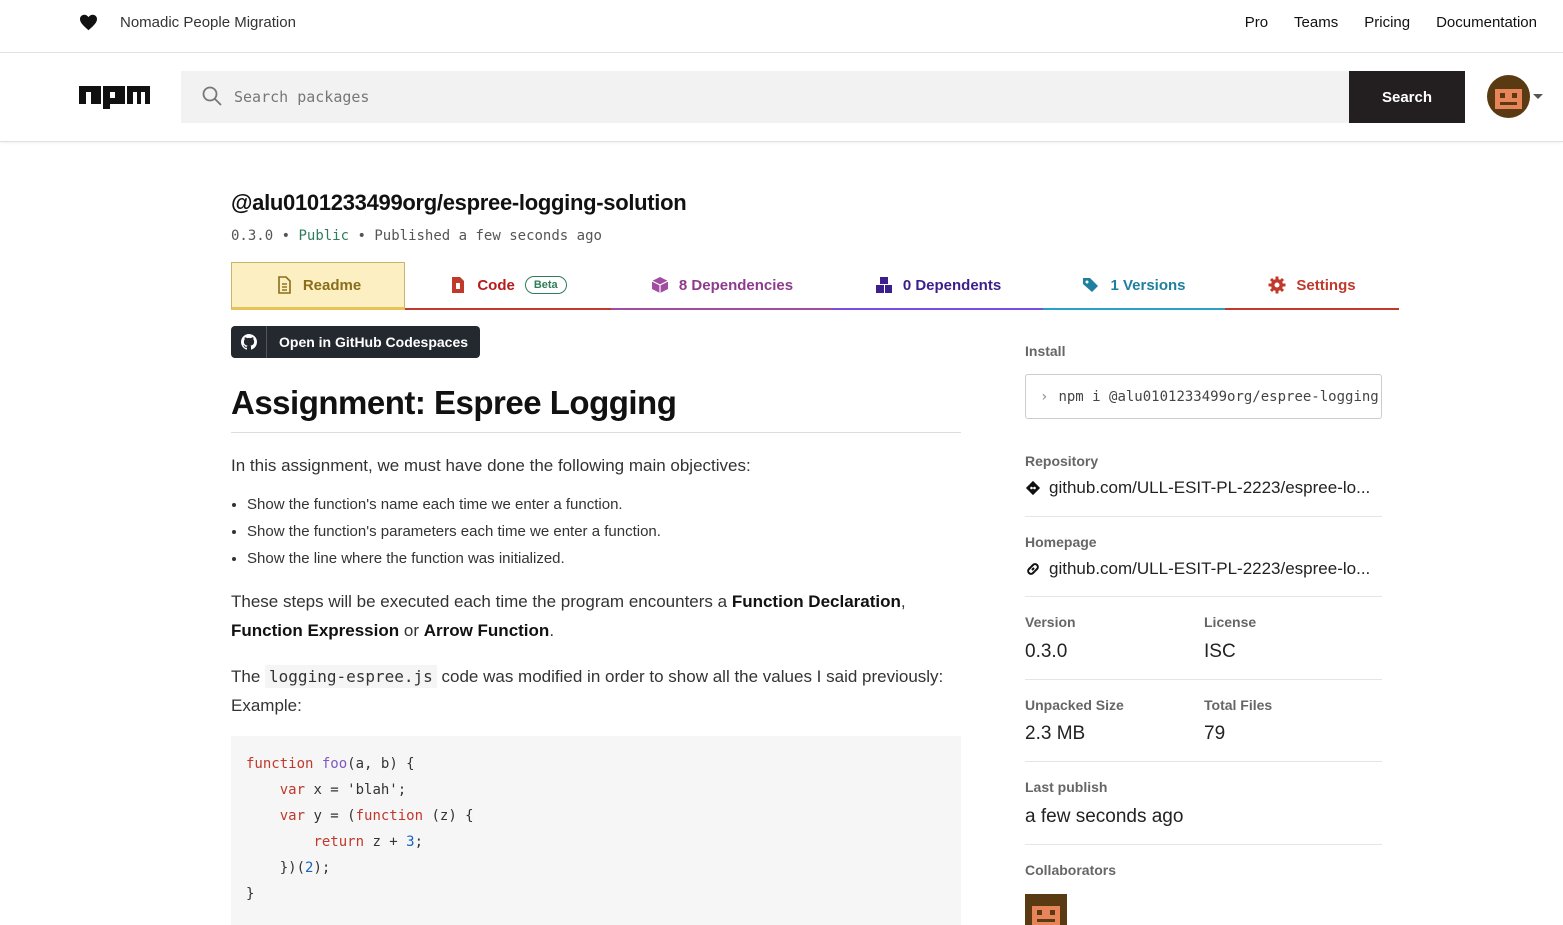  Describe the element at coordinates (1387, 22) in the screenshot. I see `nav-pricing: Pricing` at that location.